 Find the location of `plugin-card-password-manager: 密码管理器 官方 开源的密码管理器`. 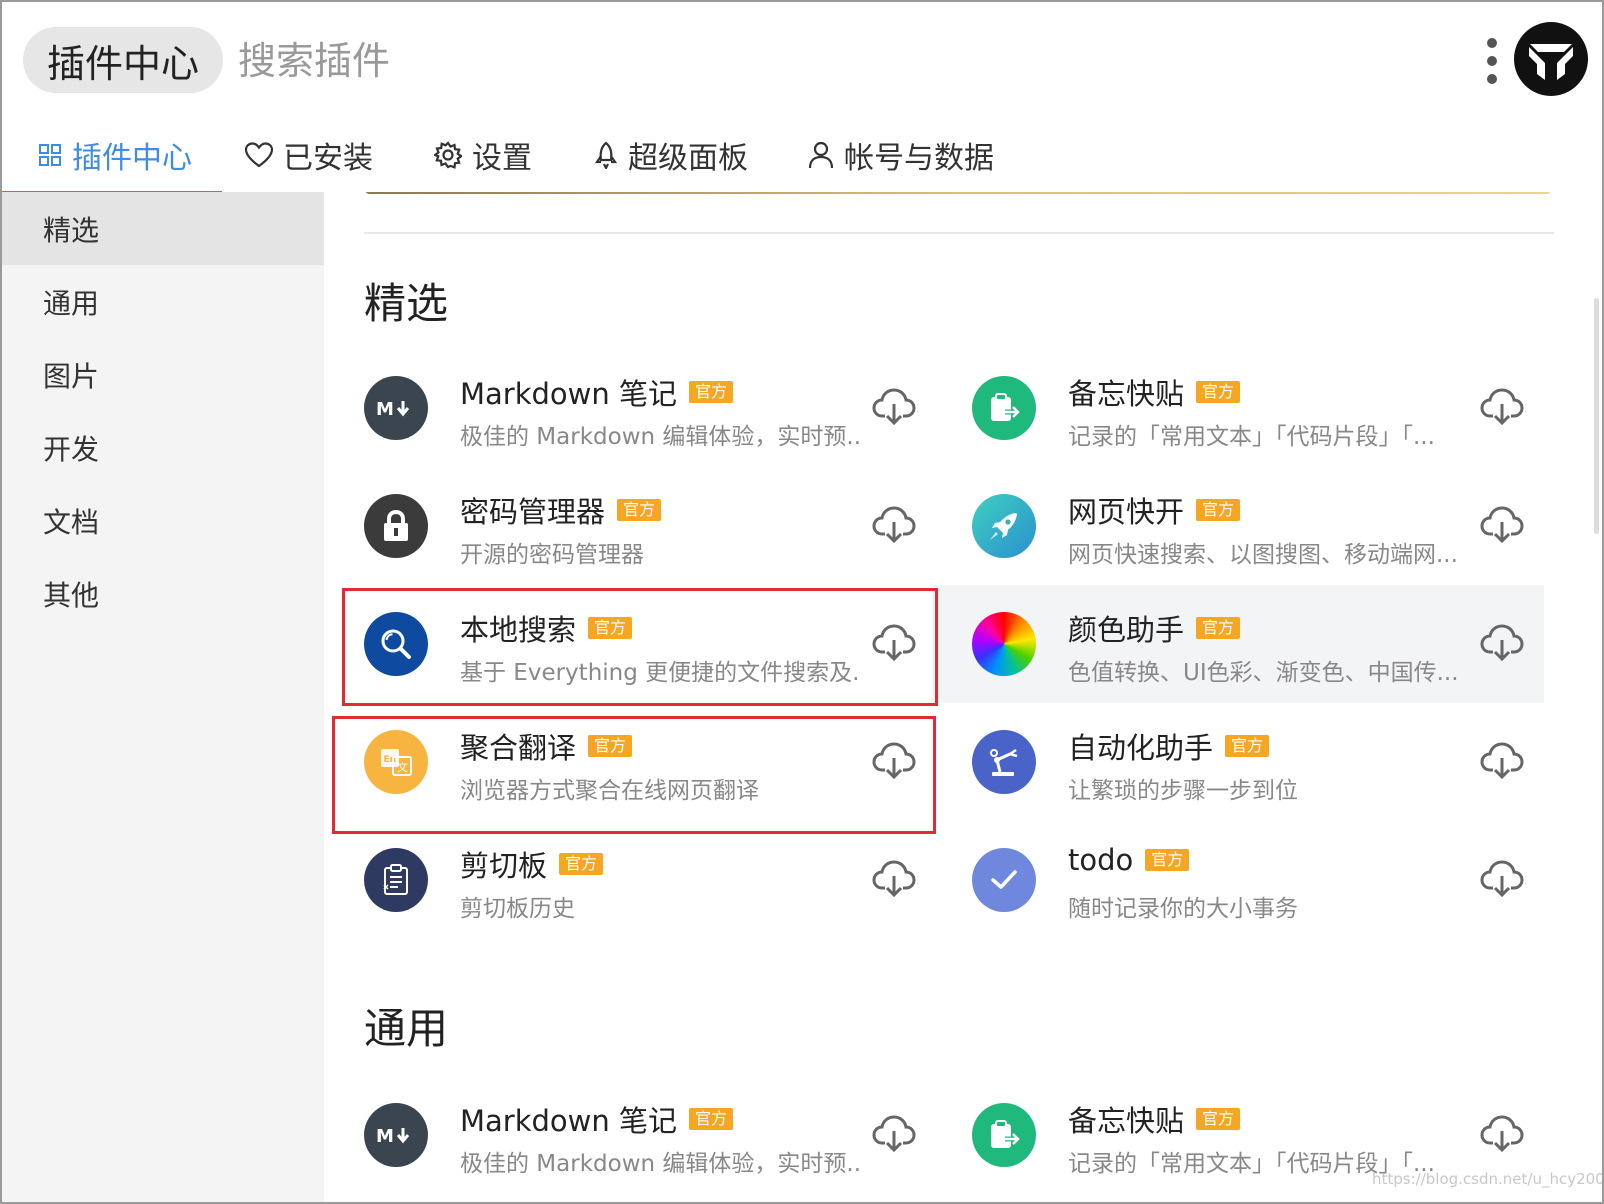

plugin-card-password-manager: 密码管理器 官方 开源的密码管理器 is located at coordinates (630, 526).